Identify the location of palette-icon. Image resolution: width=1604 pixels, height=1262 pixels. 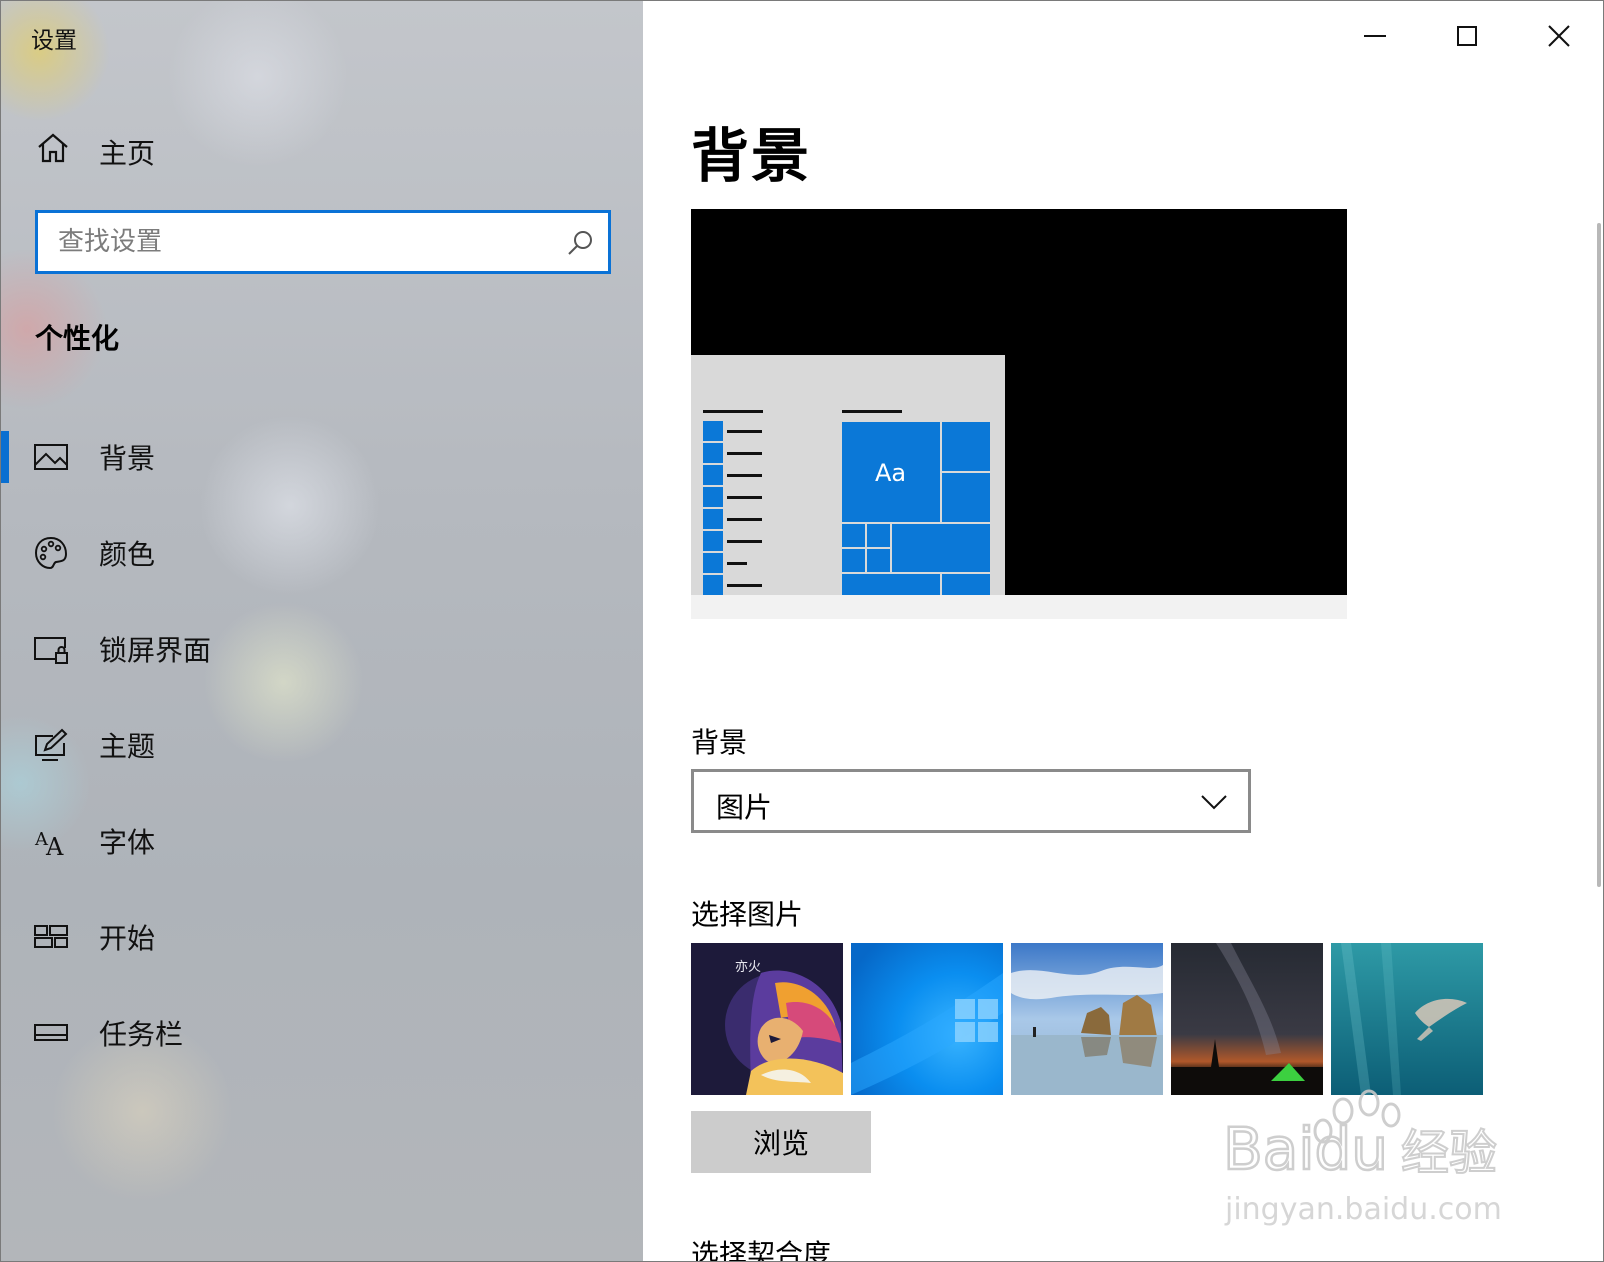
(51, 553).